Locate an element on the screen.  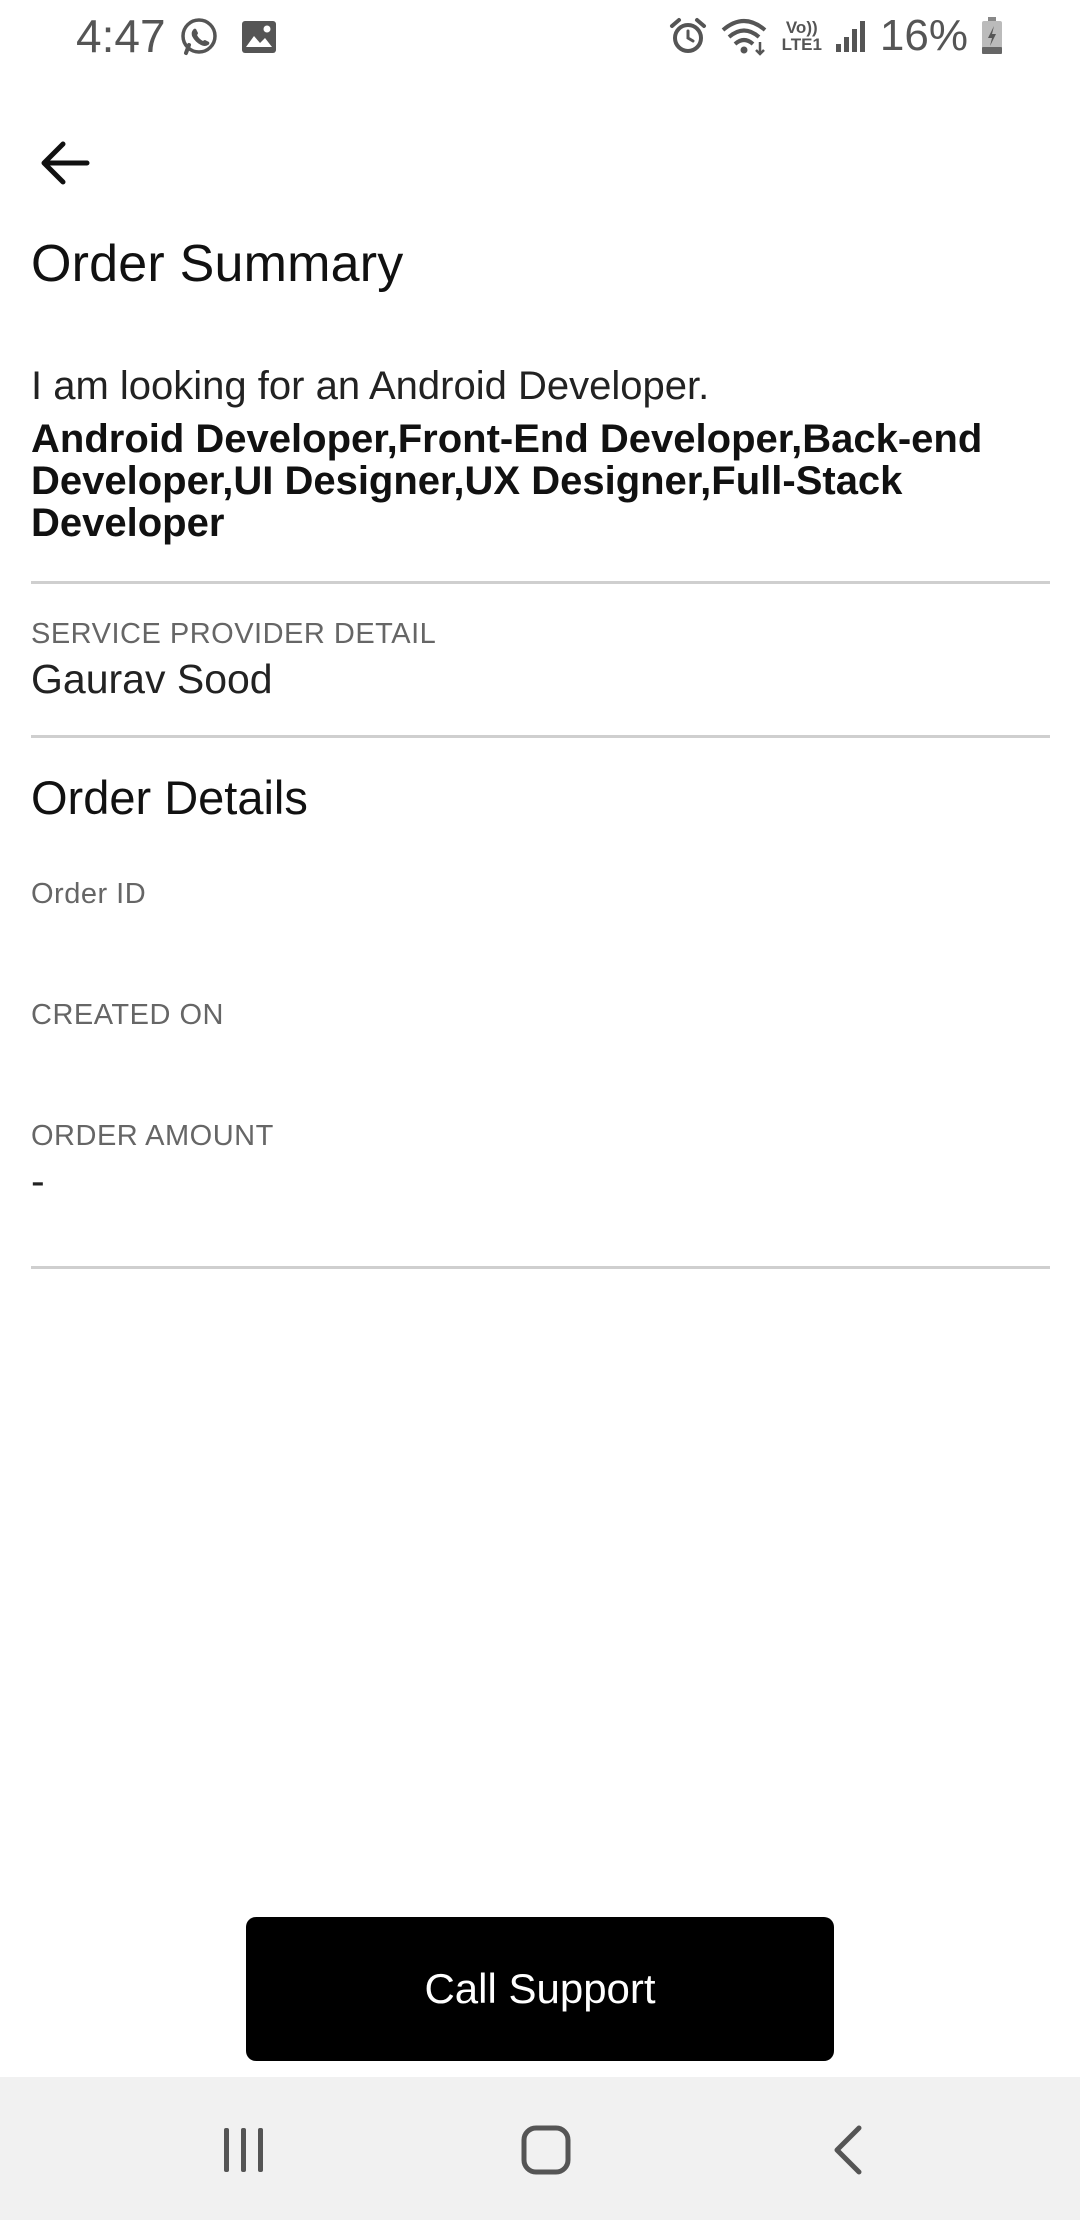
back-button is located at coordinates (65, 165).